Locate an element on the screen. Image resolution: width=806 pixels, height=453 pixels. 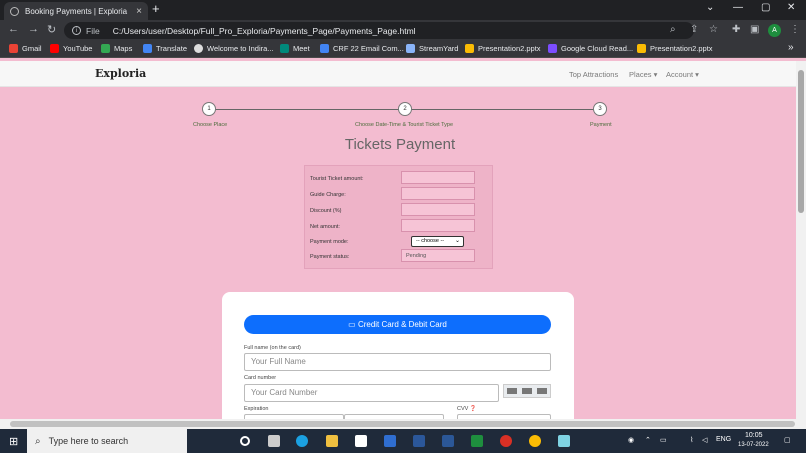
visa-icon is located at coordinates (511, 391).